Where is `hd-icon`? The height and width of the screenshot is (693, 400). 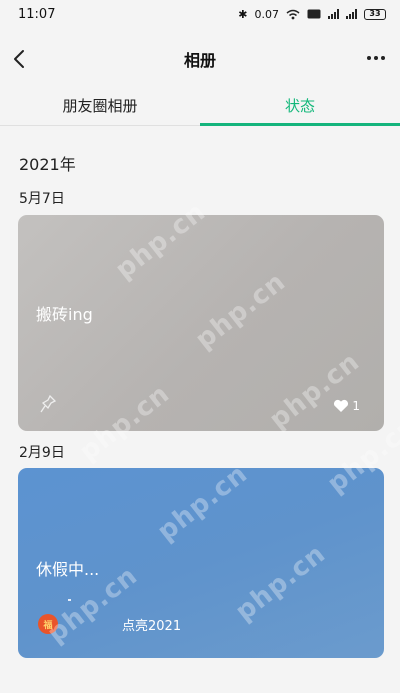
hd-icon is located at coordinates (314, 14).